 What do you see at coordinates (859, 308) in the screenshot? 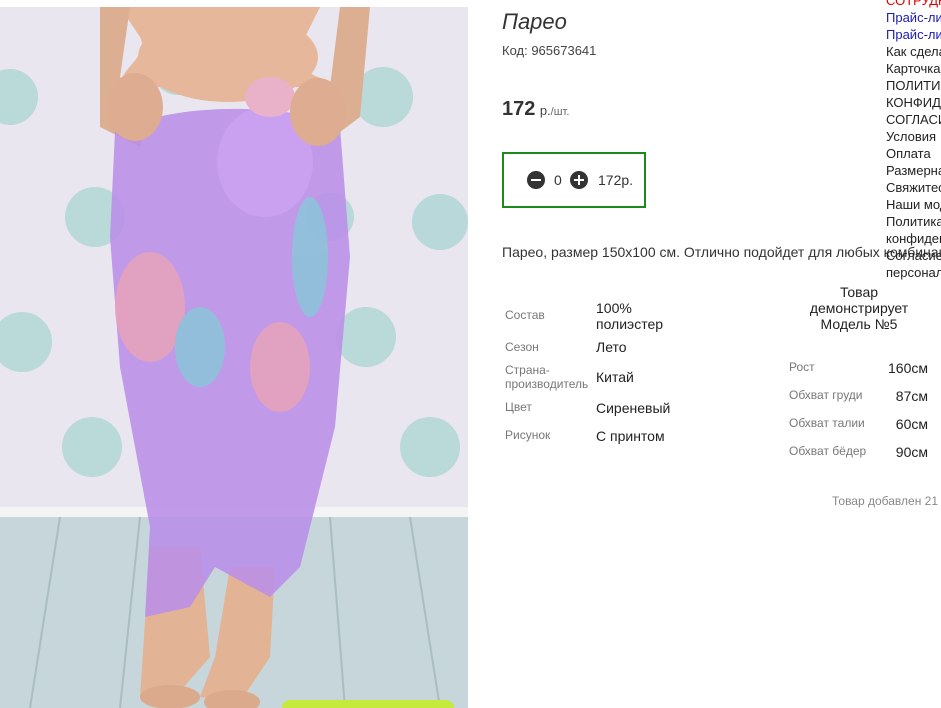
I see `model-title: Товар демонстрирует Модель №5` at bounding box center [859, 308].